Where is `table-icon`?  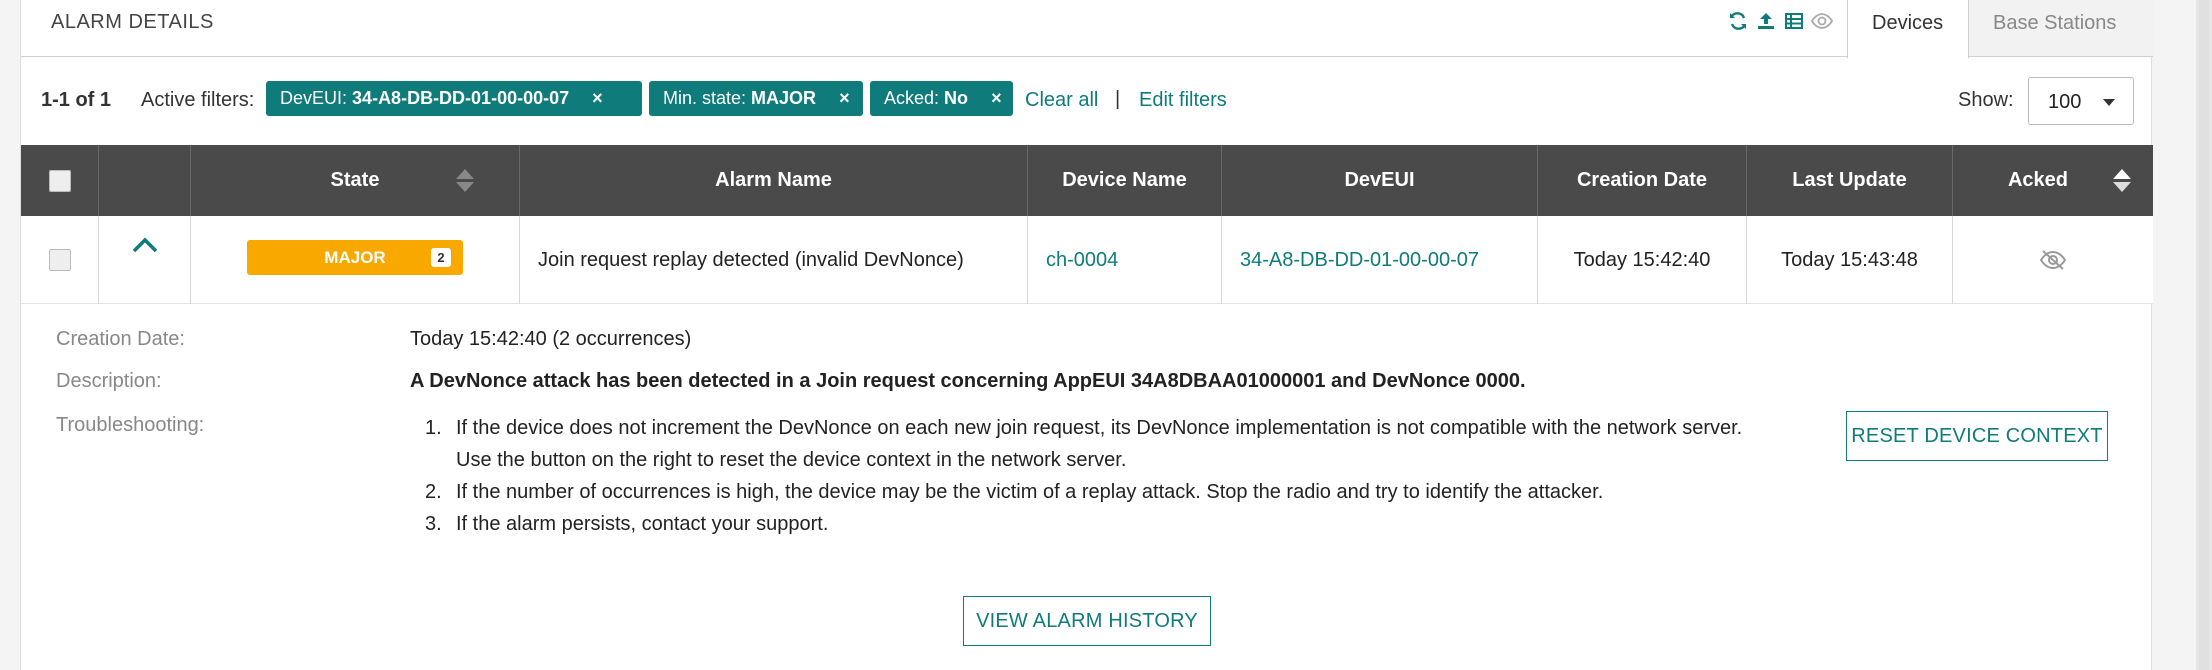 table-icon is located at coordinates (1794, 21).